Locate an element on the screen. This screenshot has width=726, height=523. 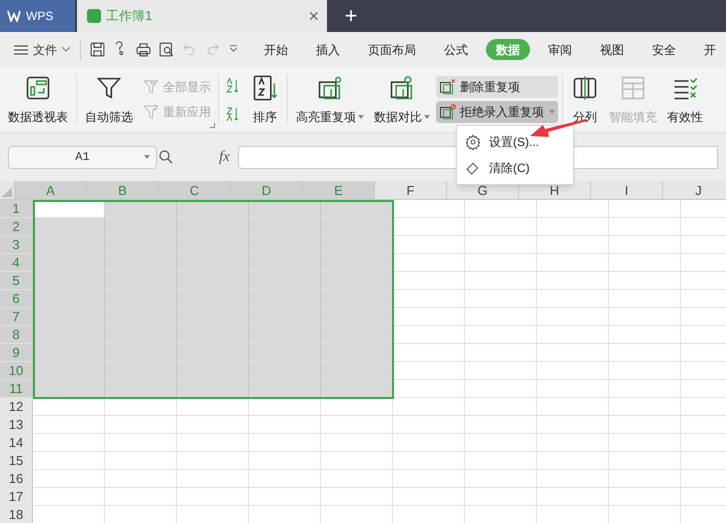
cell-reference: A1 is located at coordinates (82, 157).